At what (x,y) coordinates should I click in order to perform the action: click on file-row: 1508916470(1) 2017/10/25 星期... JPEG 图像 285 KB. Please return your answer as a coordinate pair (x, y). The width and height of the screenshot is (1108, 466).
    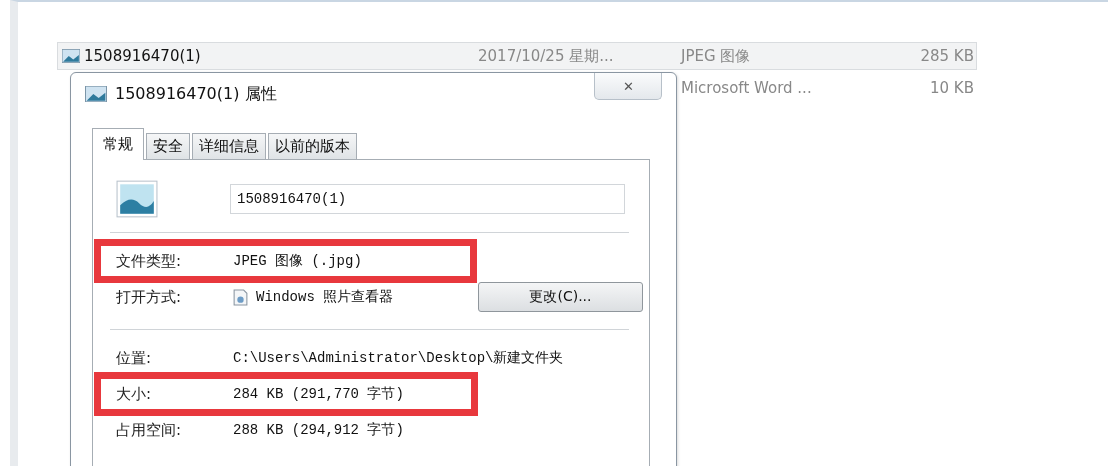
    Looking at the image, I should click on (517, 56).